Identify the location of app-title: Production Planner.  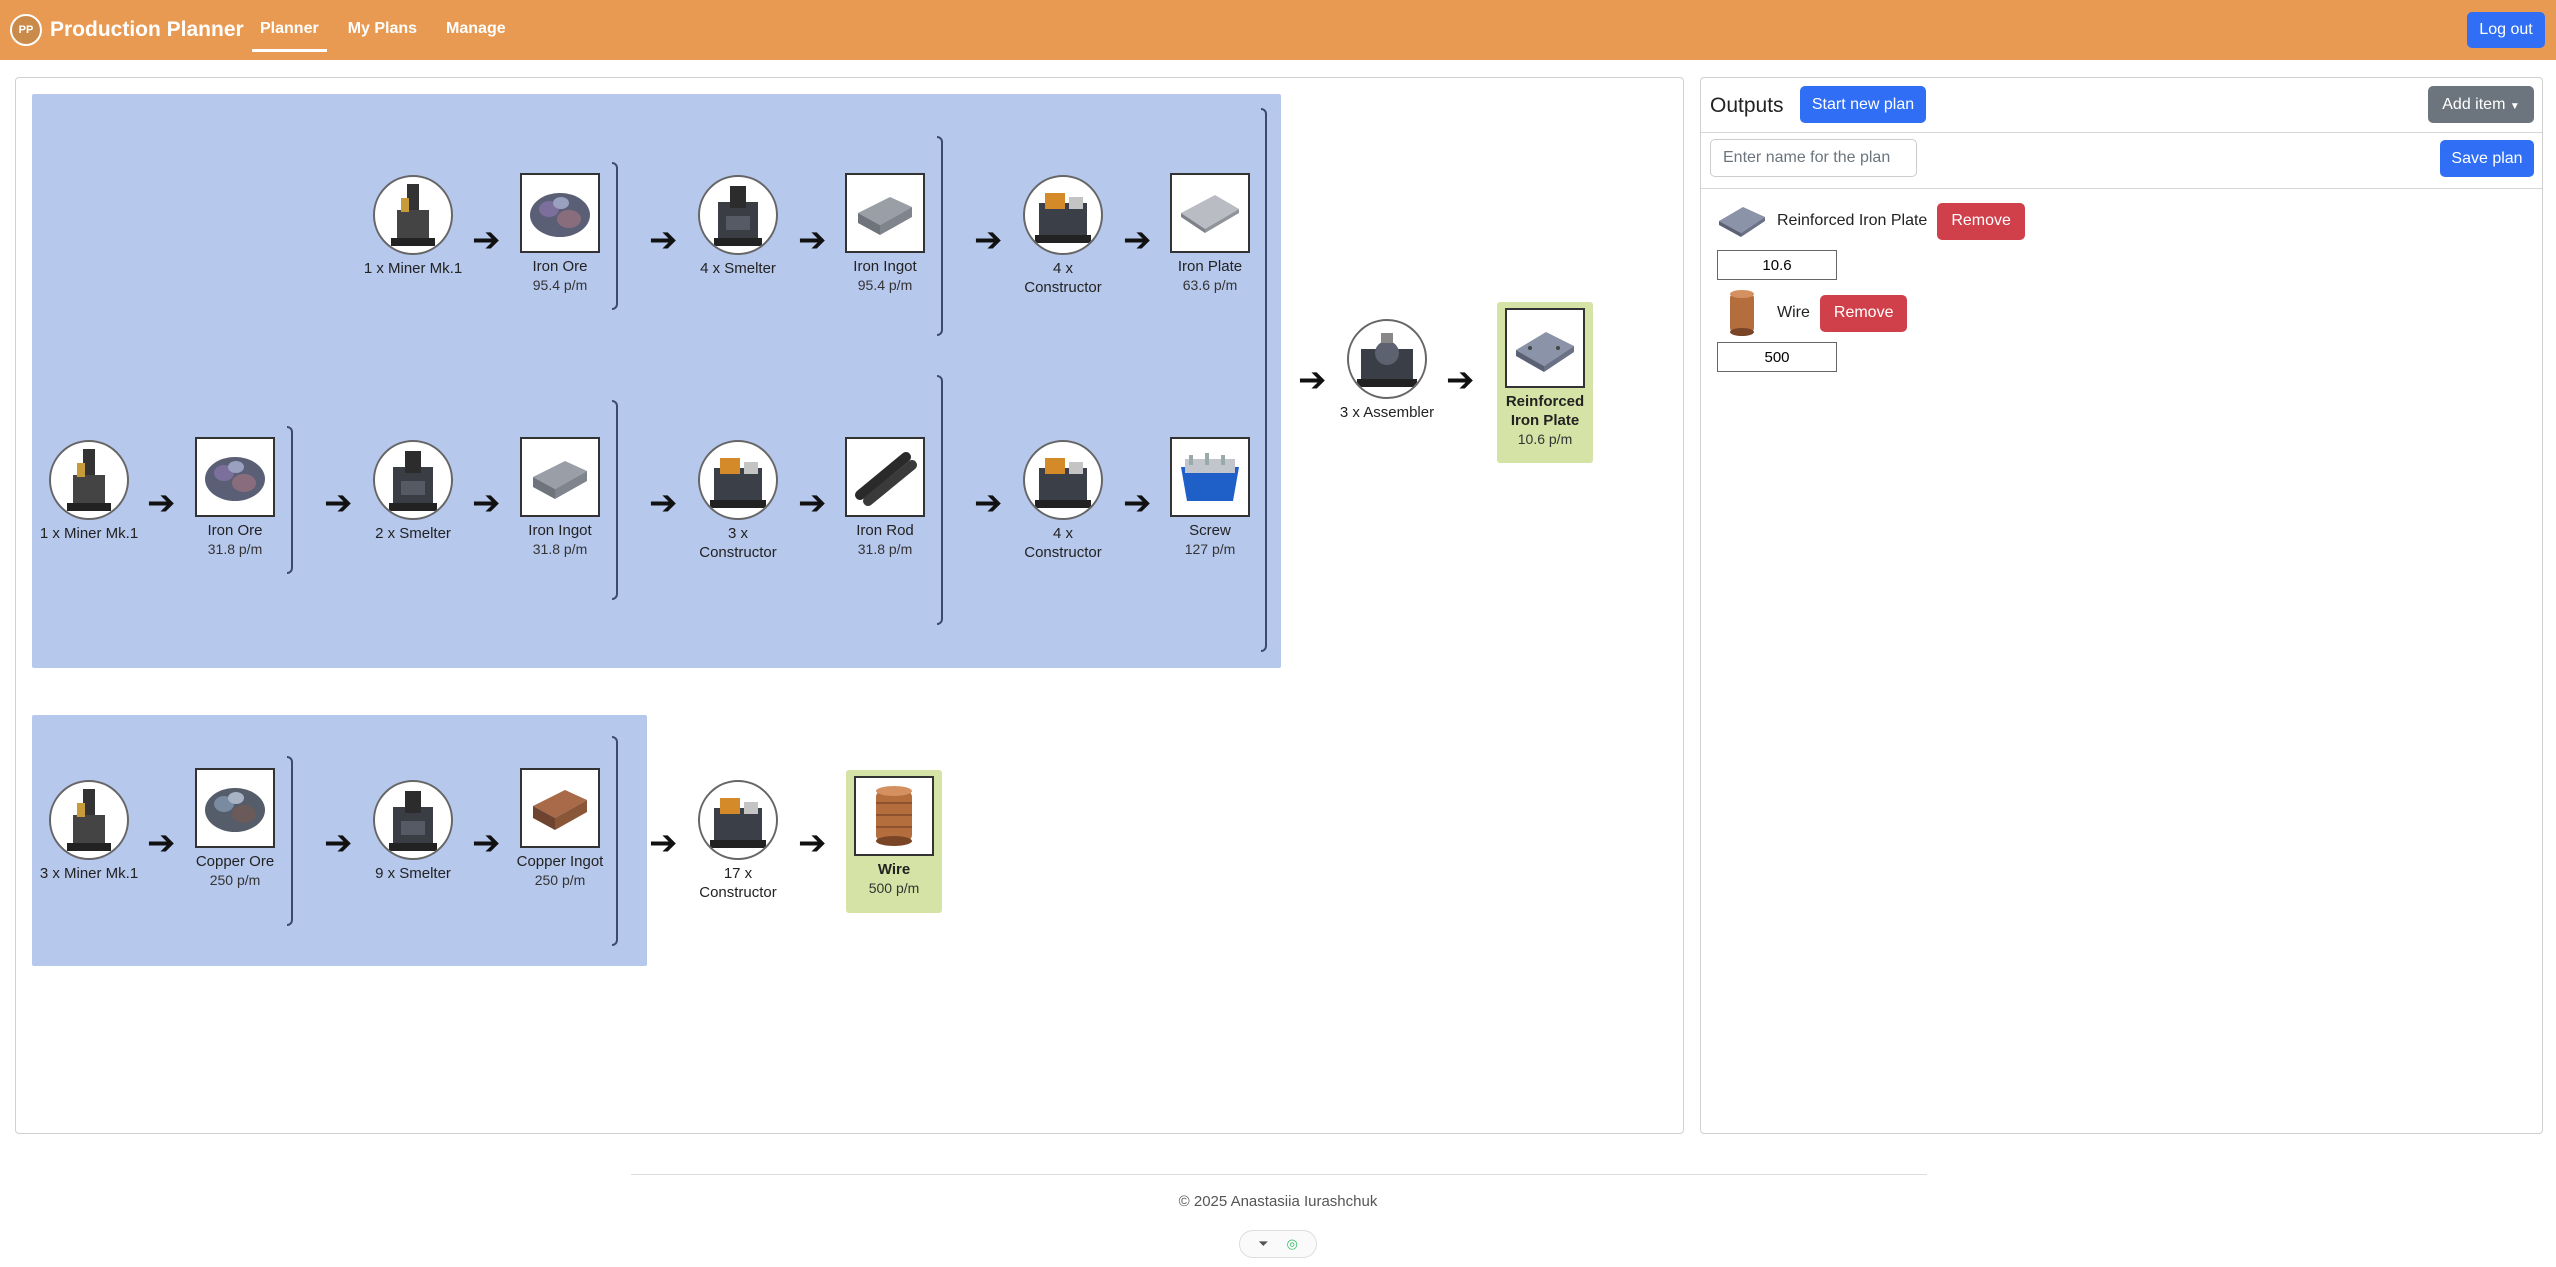
(147, 29).